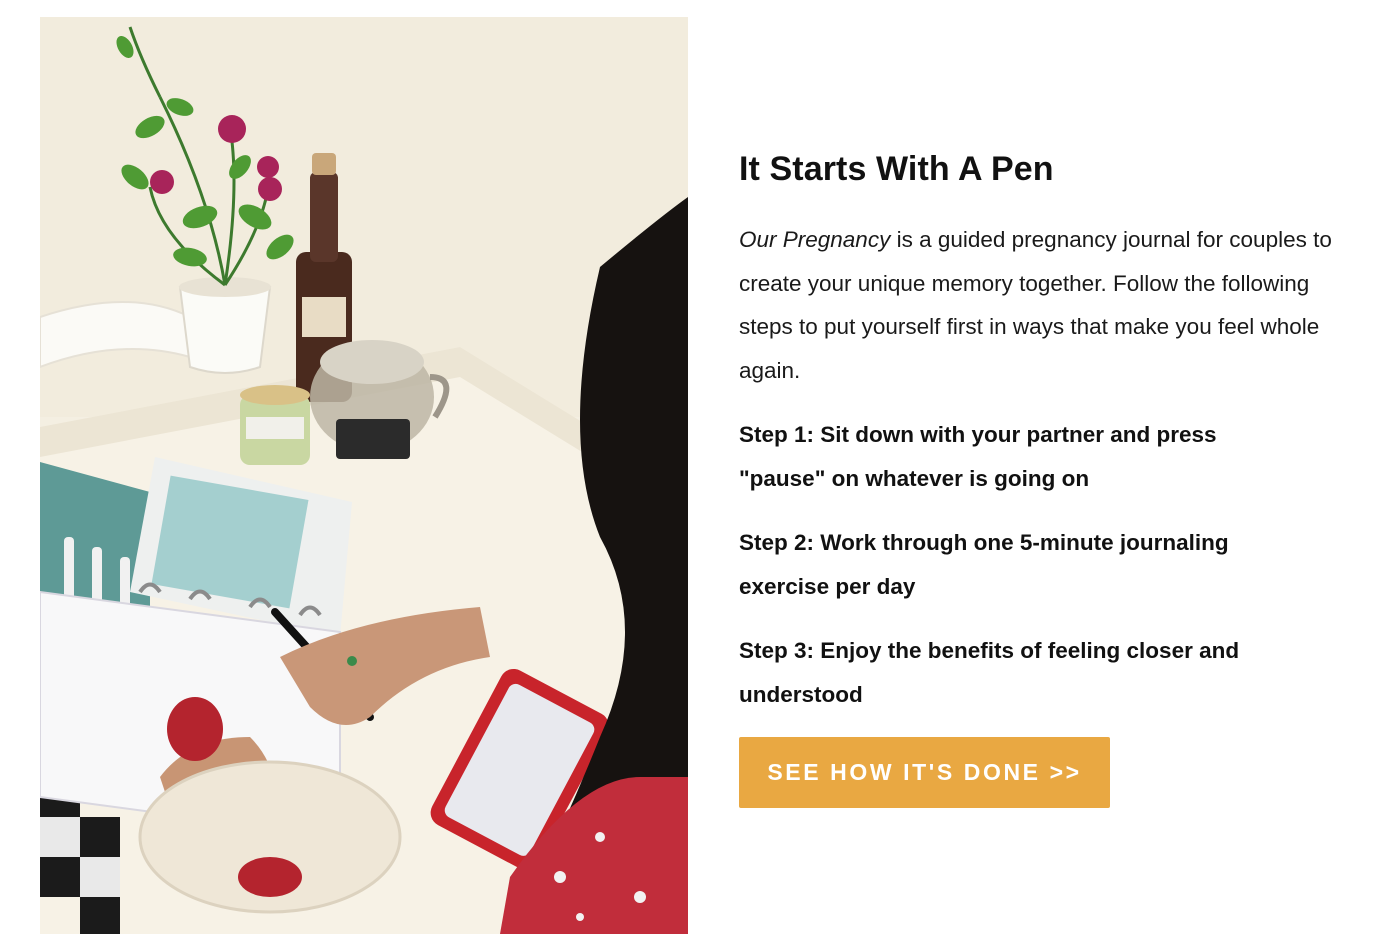  Describe the element at coordinates (896, 169) in the screenshot. I see `section-title: It Starts With A Pen` at that location.